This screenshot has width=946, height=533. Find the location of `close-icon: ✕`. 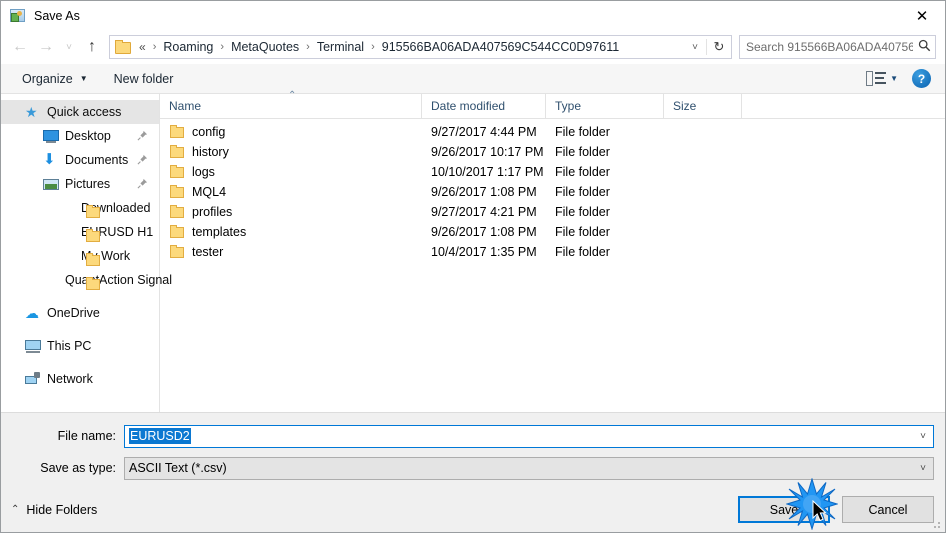

close-icon: ✕ is located at coordinates (922, 15).